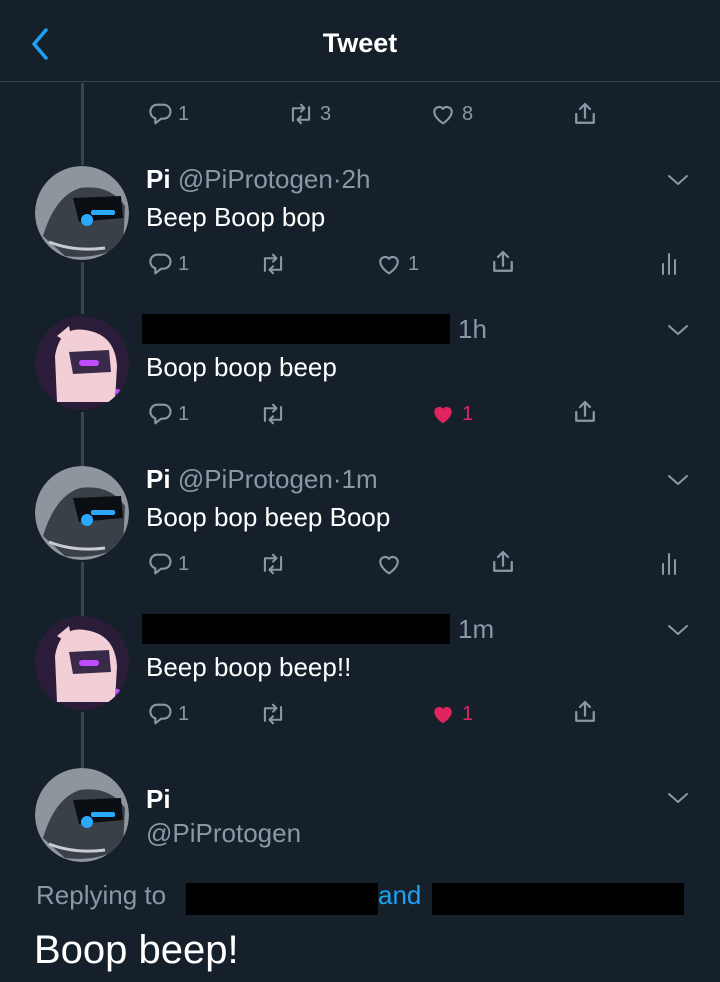 This screenshot has width=720, height=982. What do you see at coordinates (268, 517) in the screenshot?
I see `tweet-text: Boop bop beep Boop` at bounding box center [268, 517].